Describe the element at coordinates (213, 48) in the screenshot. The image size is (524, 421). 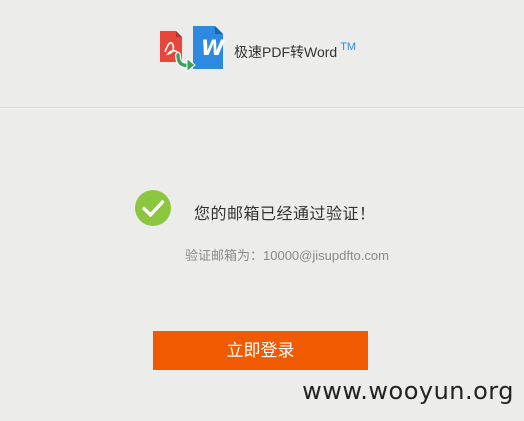
I see `svg-text: W` at that location.